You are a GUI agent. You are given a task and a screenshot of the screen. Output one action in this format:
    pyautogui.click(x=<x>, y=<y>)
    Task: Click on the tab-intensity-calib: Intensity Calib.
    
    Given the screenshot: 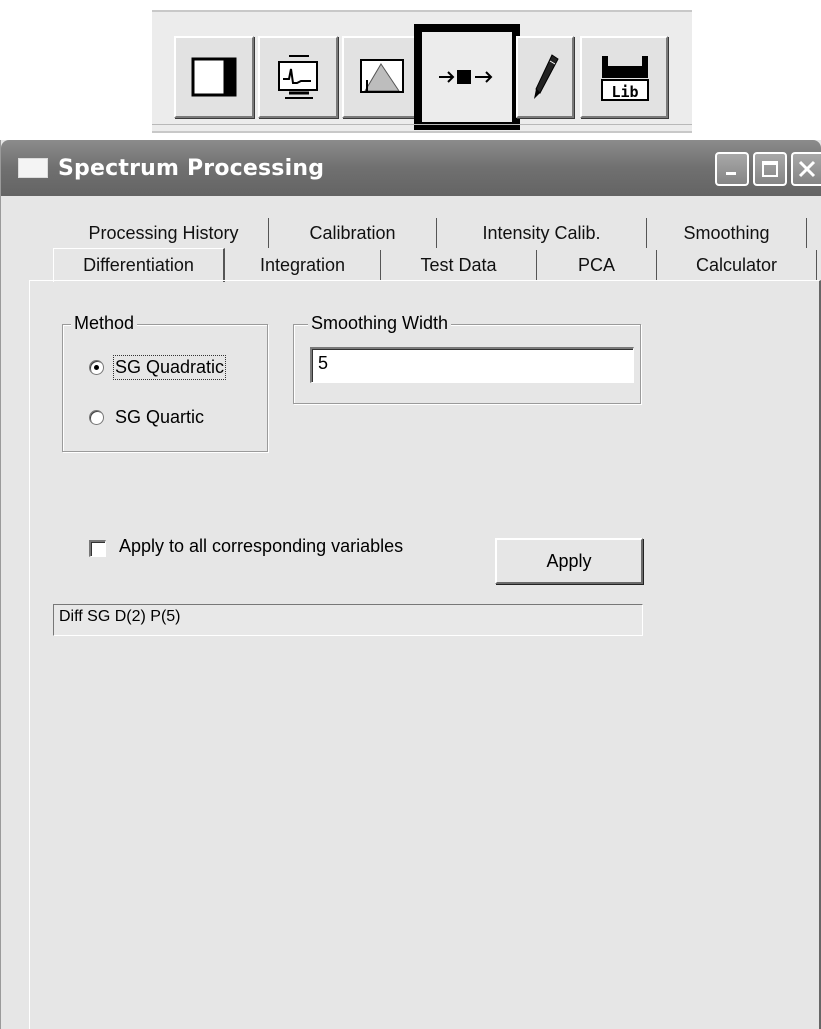 What is the action you would take?
    pyautogui.click(x=542, y=233)
    